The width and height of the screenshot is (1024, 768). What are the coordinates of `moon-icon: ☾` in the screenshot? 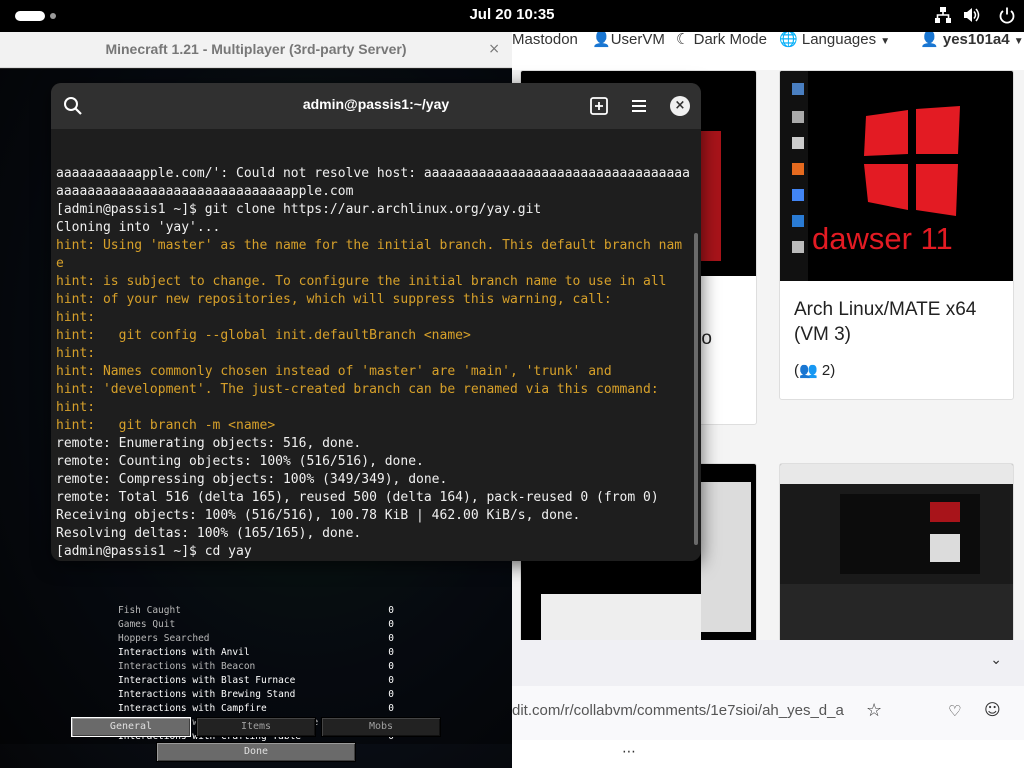 It's located at (683, 40).